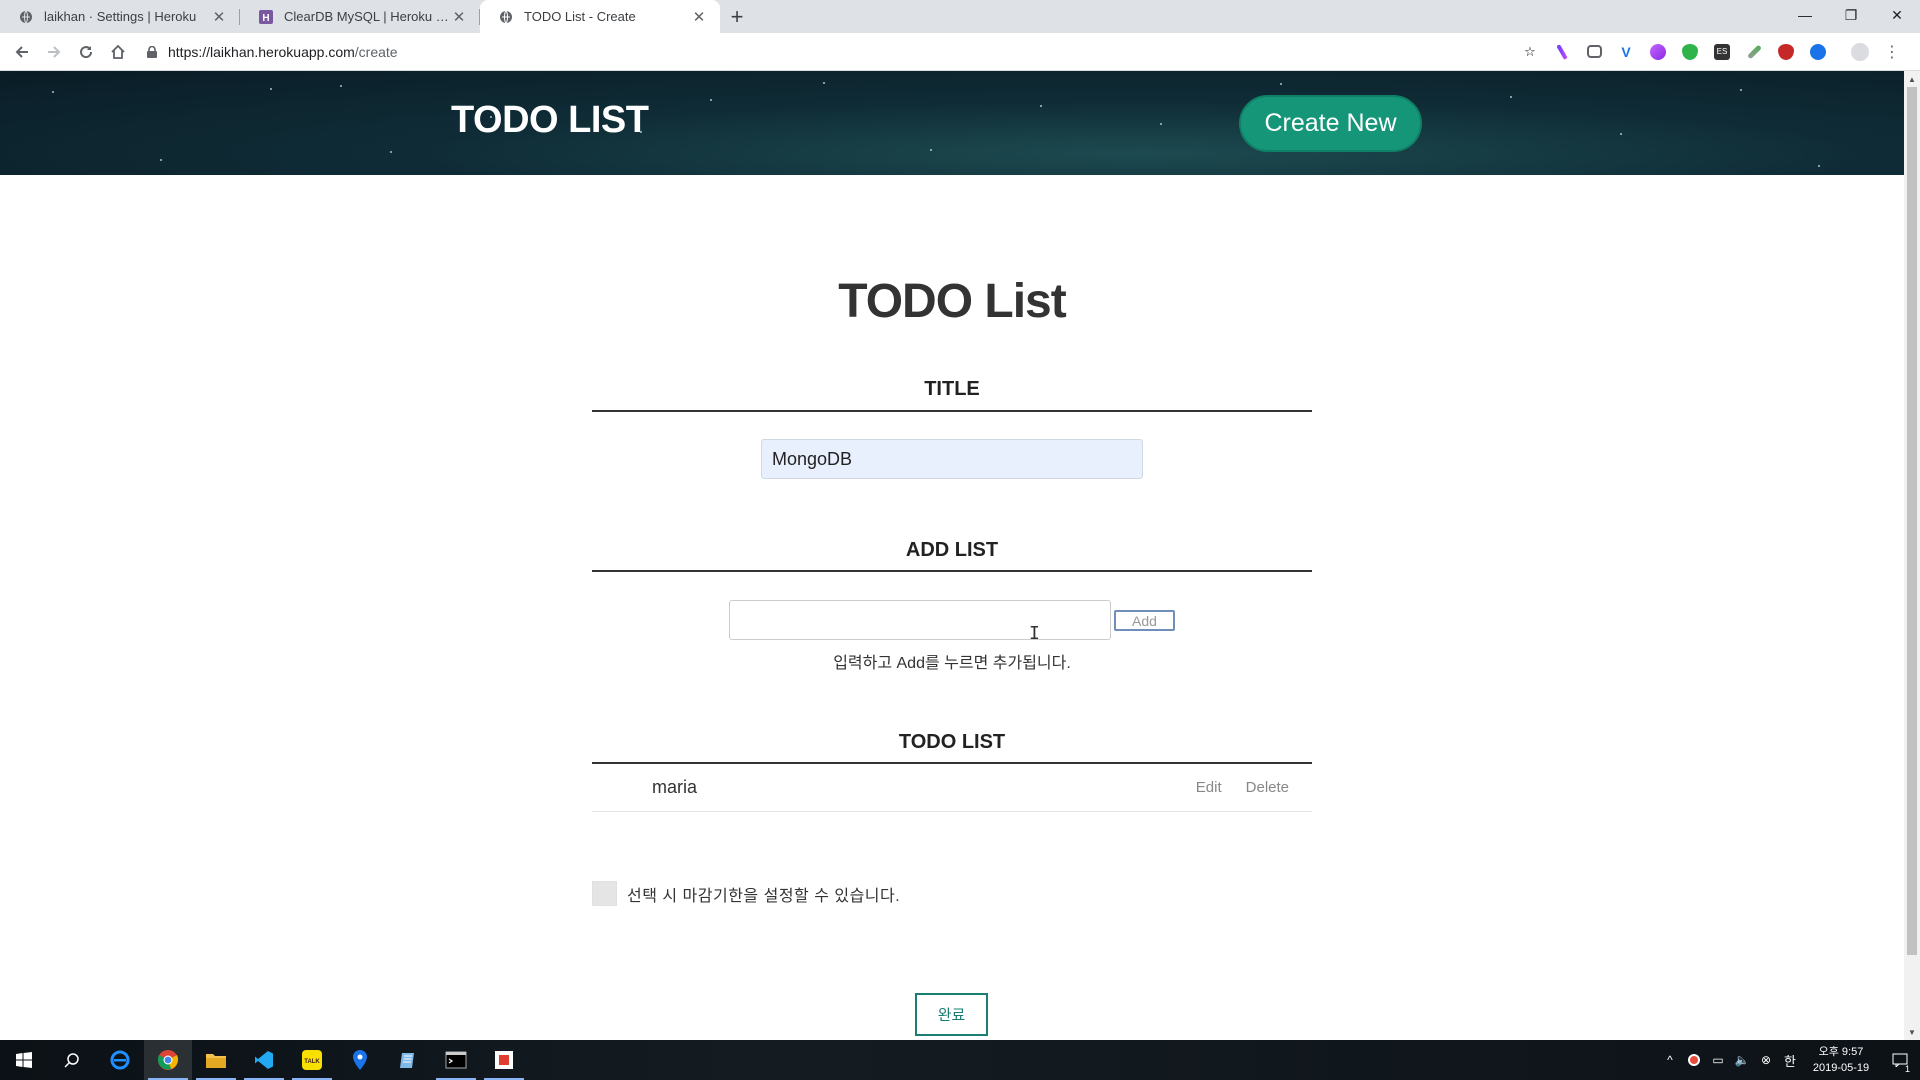  I want to click on paint-icon, so click(1658, 52).